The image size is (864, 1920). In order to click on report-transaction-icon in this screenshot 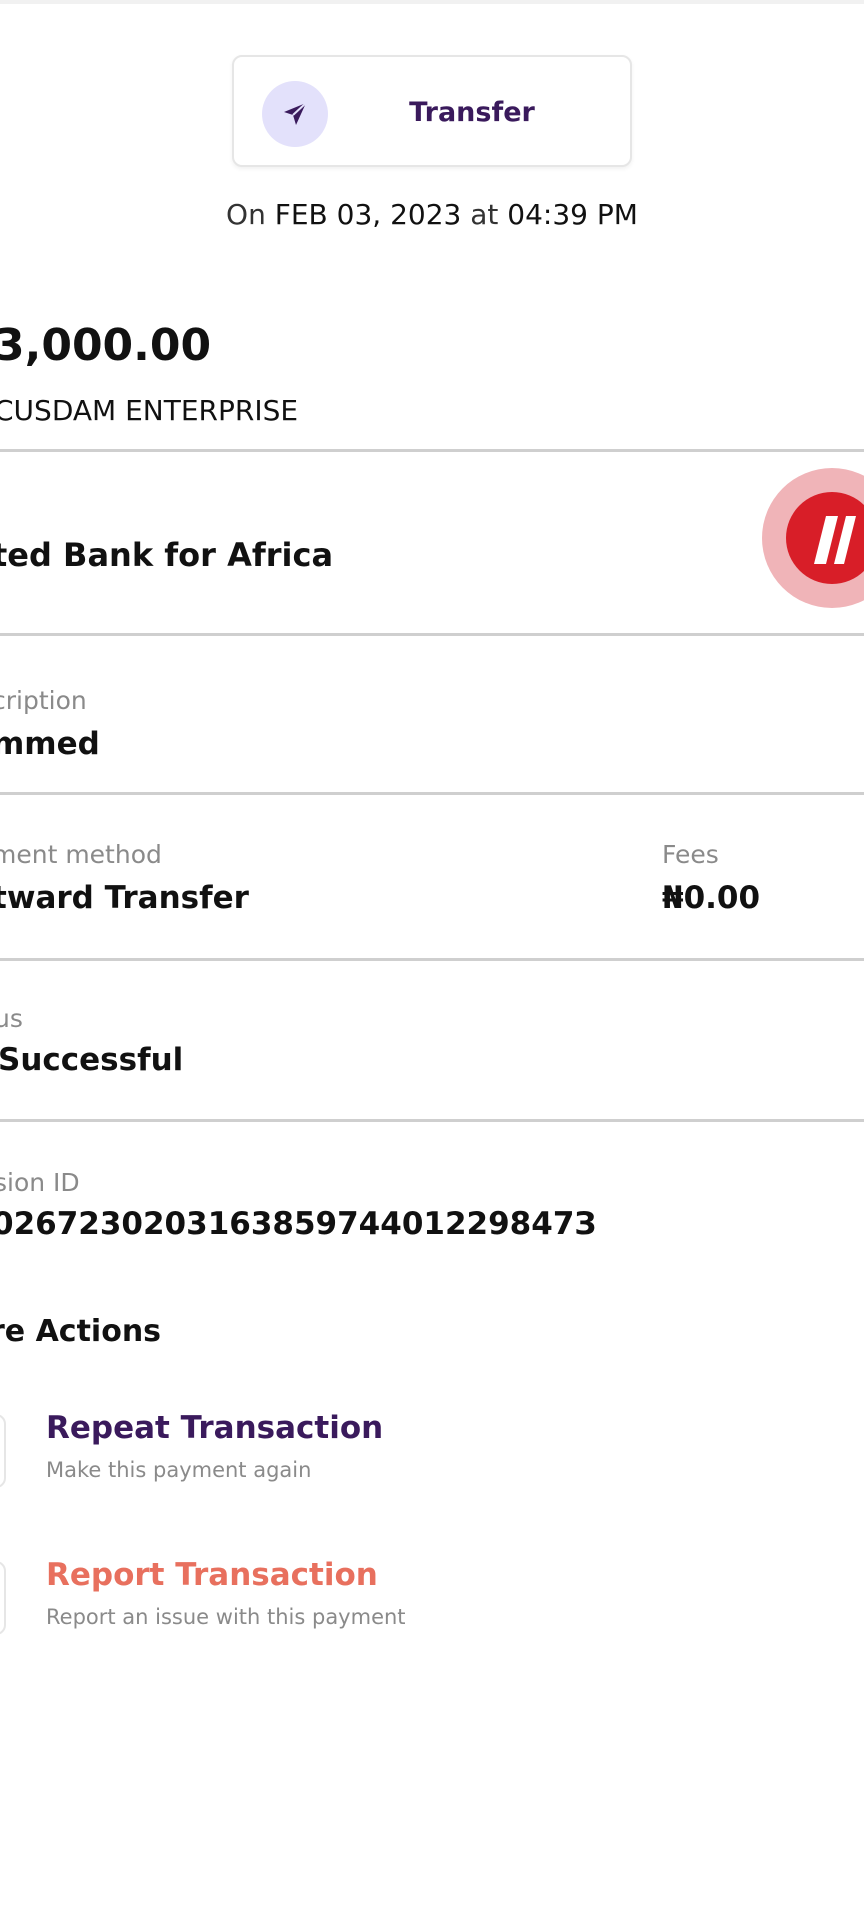, I will do `click(3, 1598)`.